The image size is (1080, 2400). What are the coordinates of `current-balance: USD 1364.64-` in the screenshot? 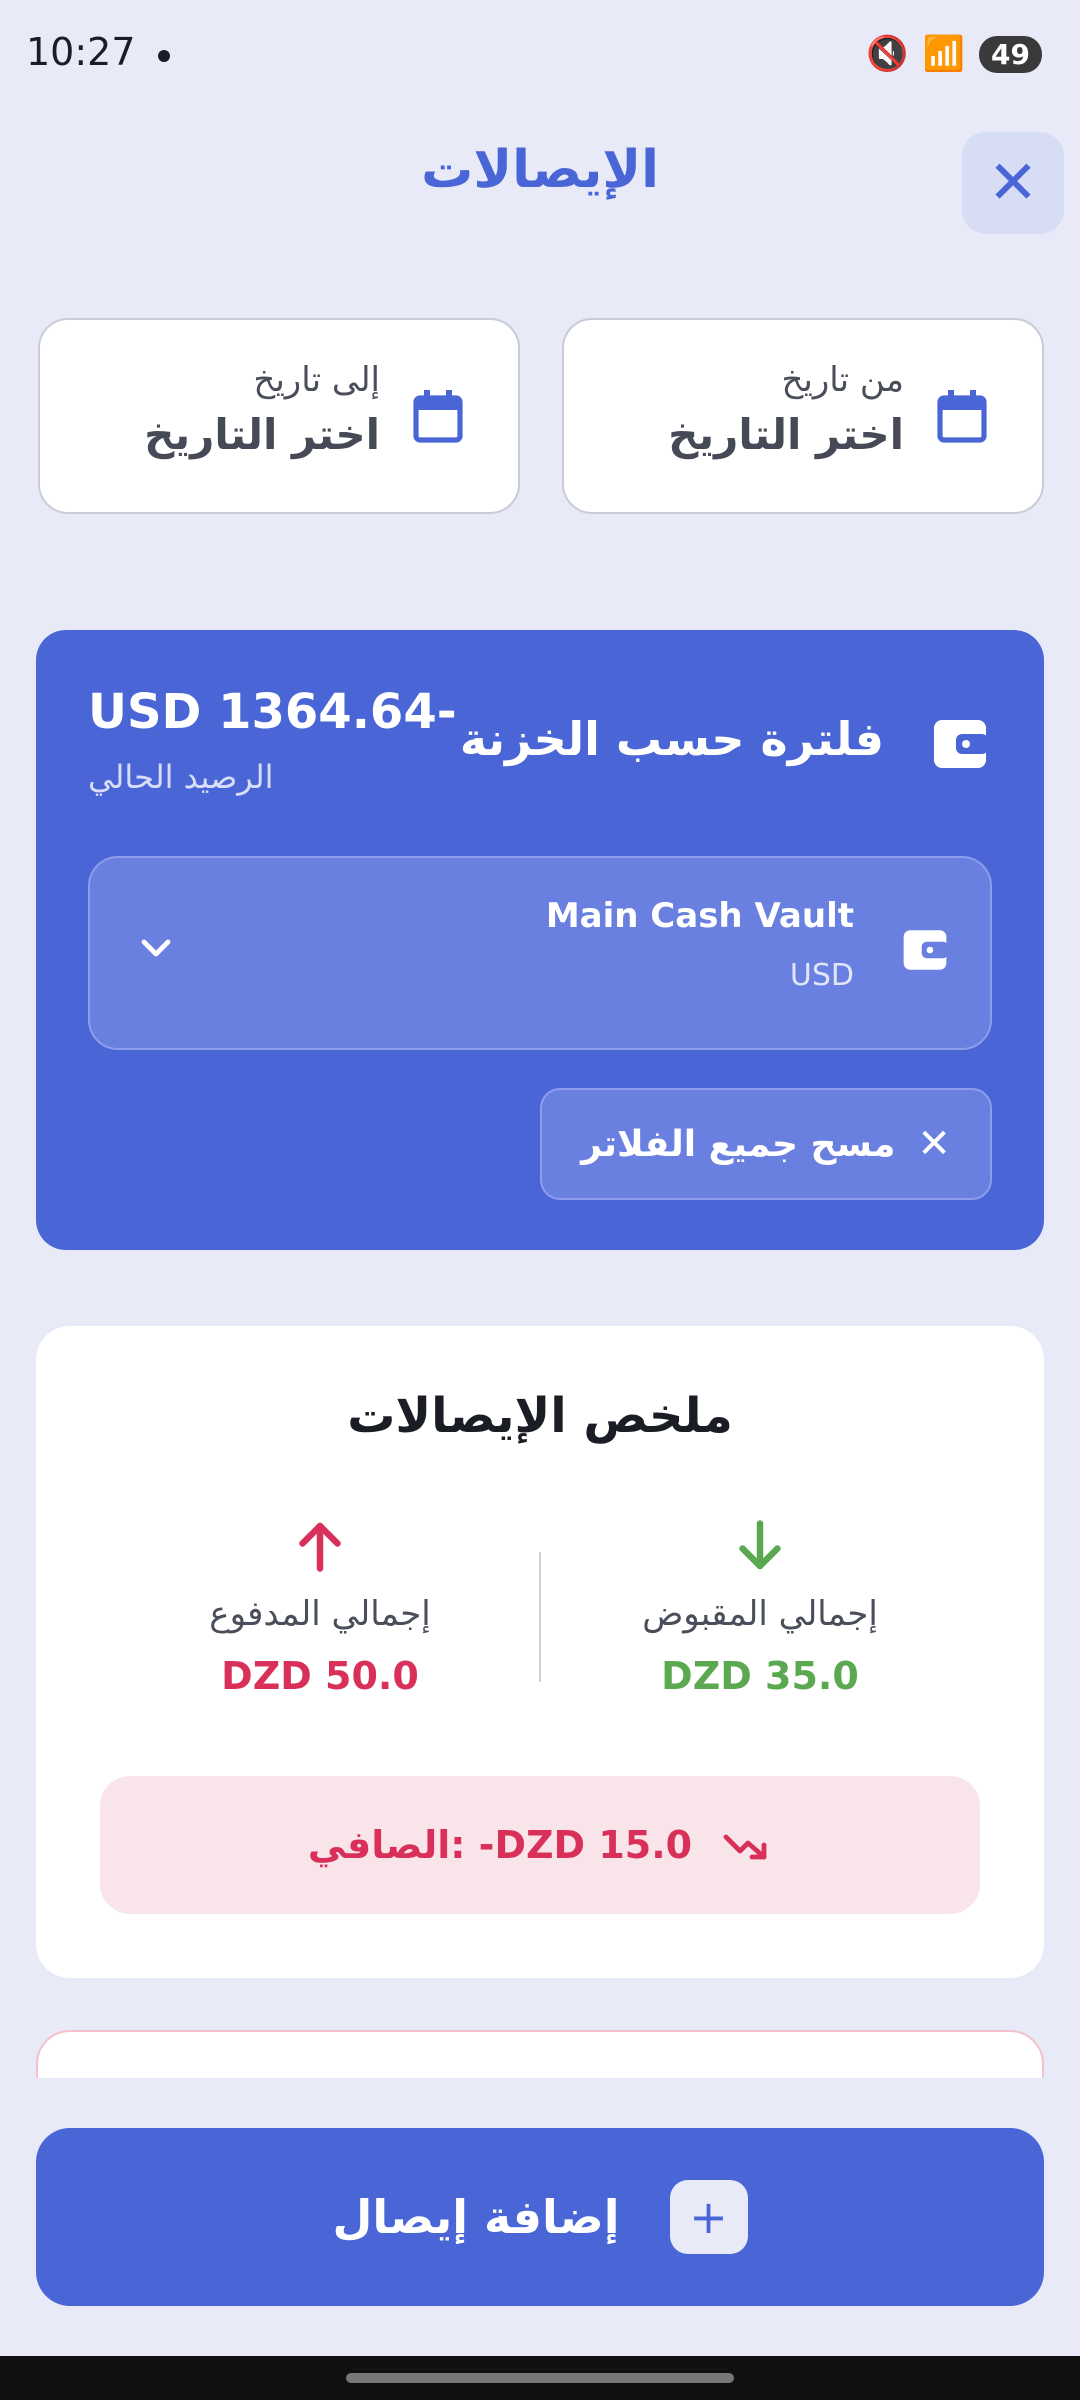 It's located at (272, 712).